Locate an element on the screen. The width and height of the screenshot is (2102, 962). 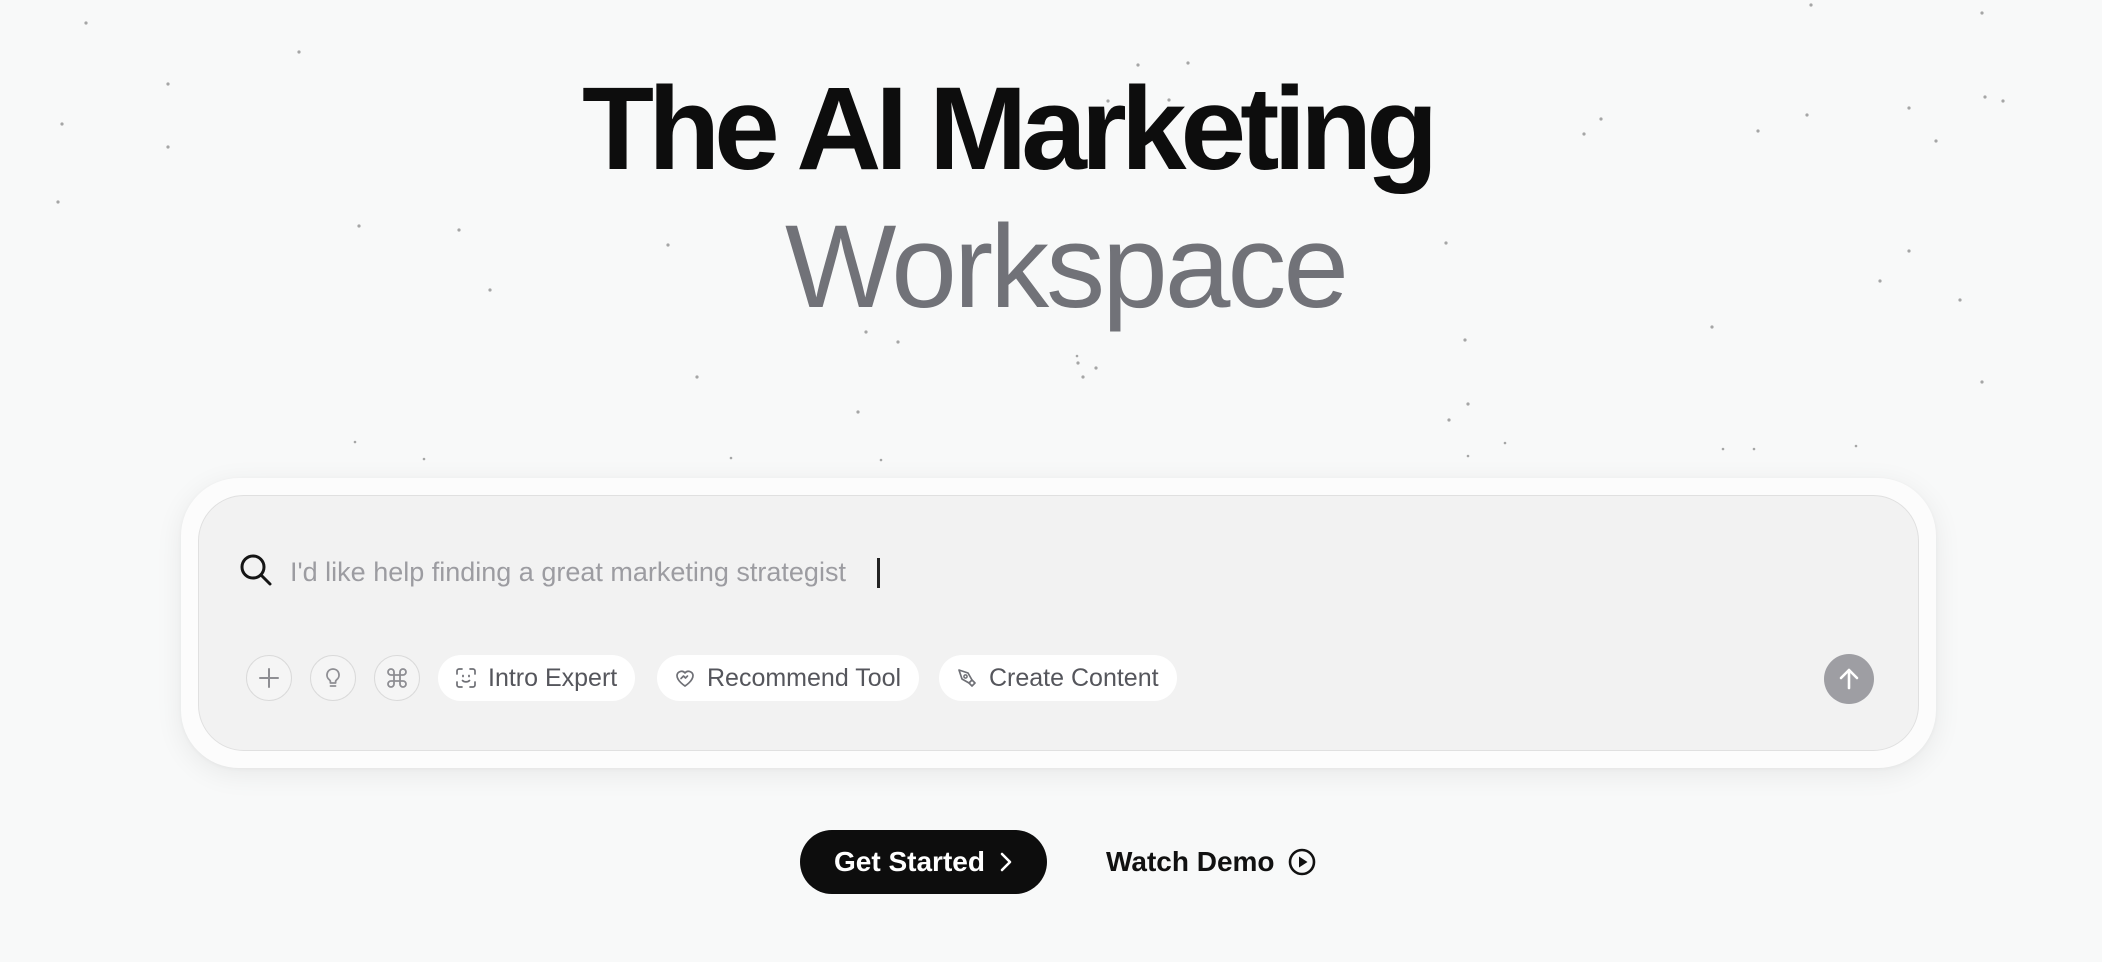
chip-create-content-label: Create Content is located at coordinates (1074, 677).